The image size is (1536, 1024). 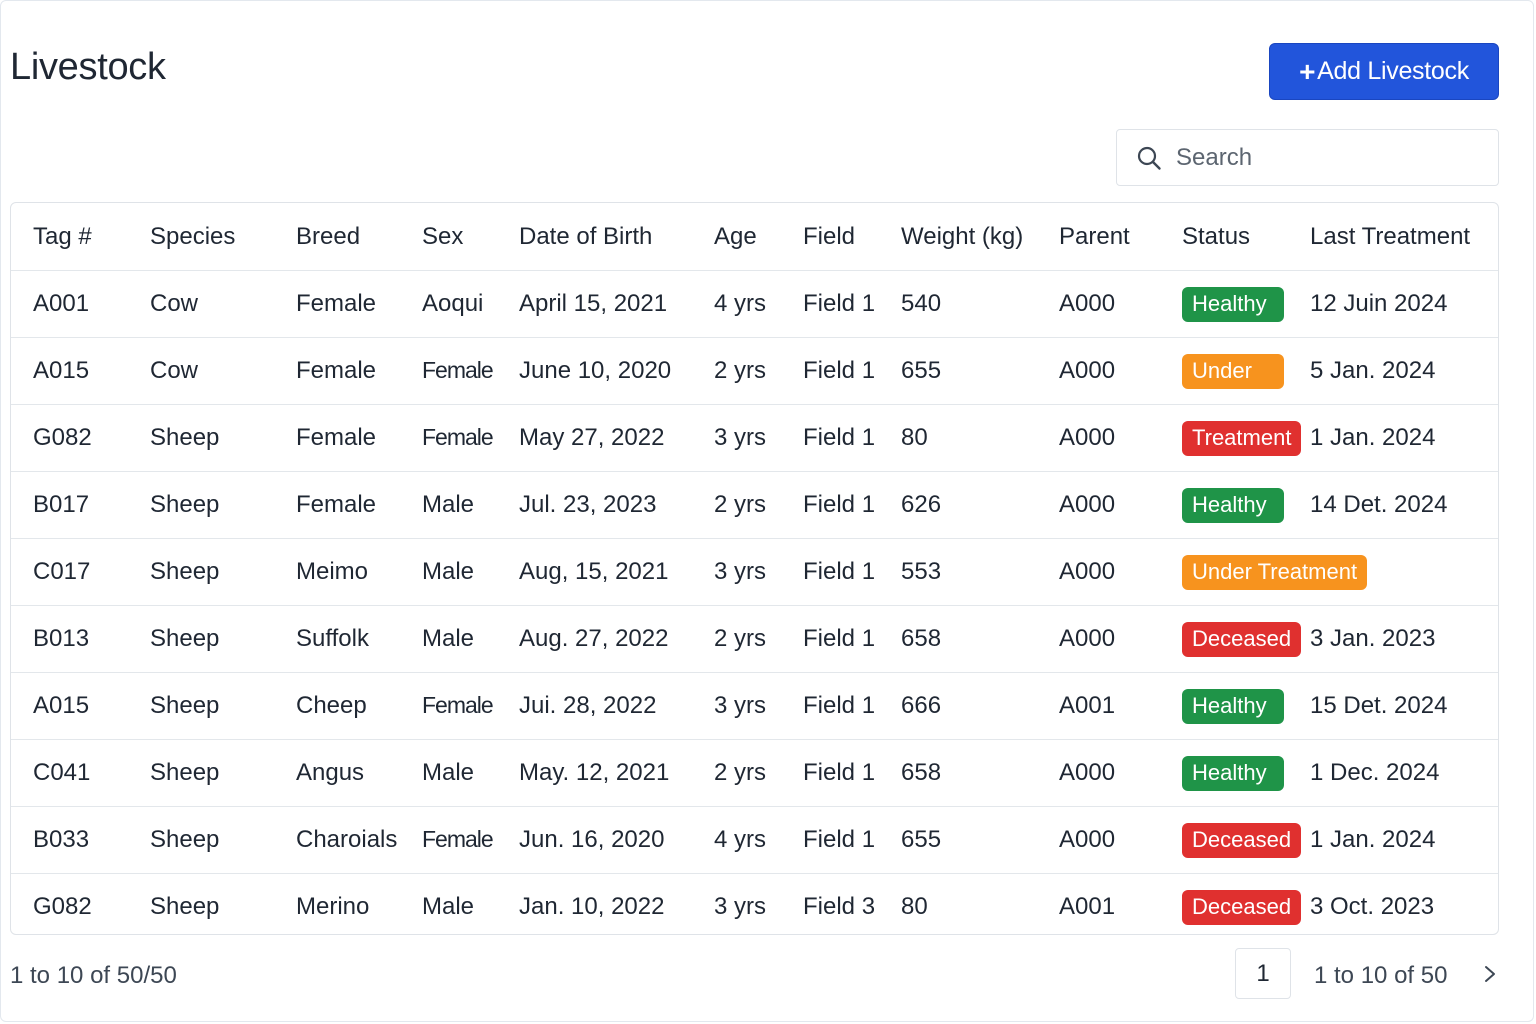 I want to click on cell-age: 2 yrs, so click(x=758, y=639).